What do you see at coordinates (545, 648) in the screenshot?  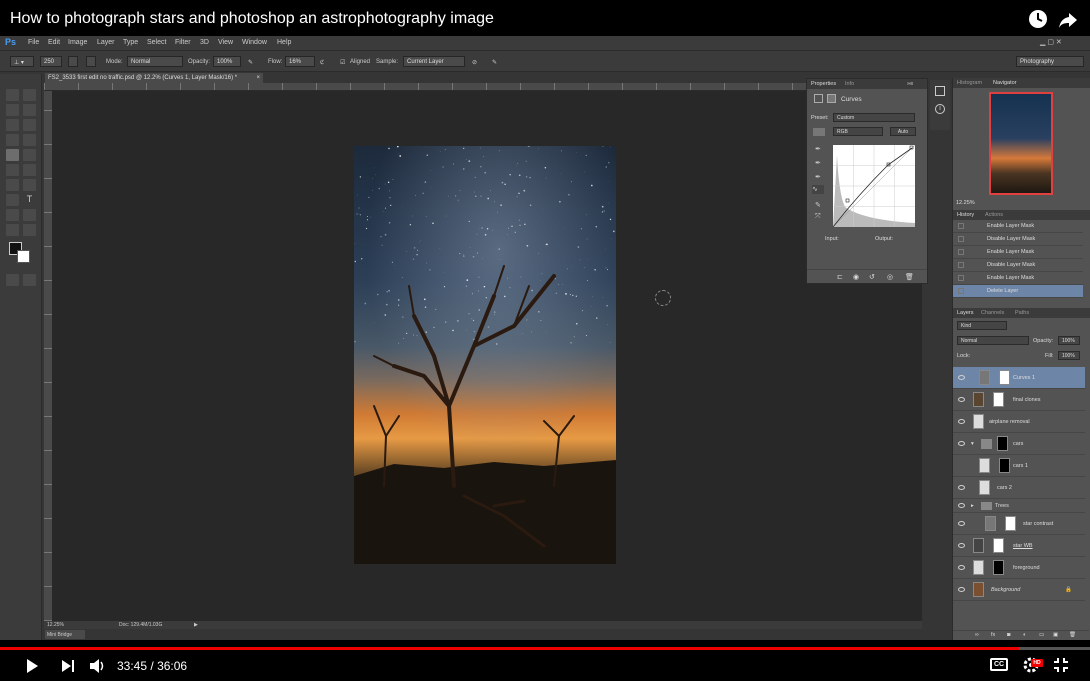 I see `progress-bar` at bounding box center [545, 648].